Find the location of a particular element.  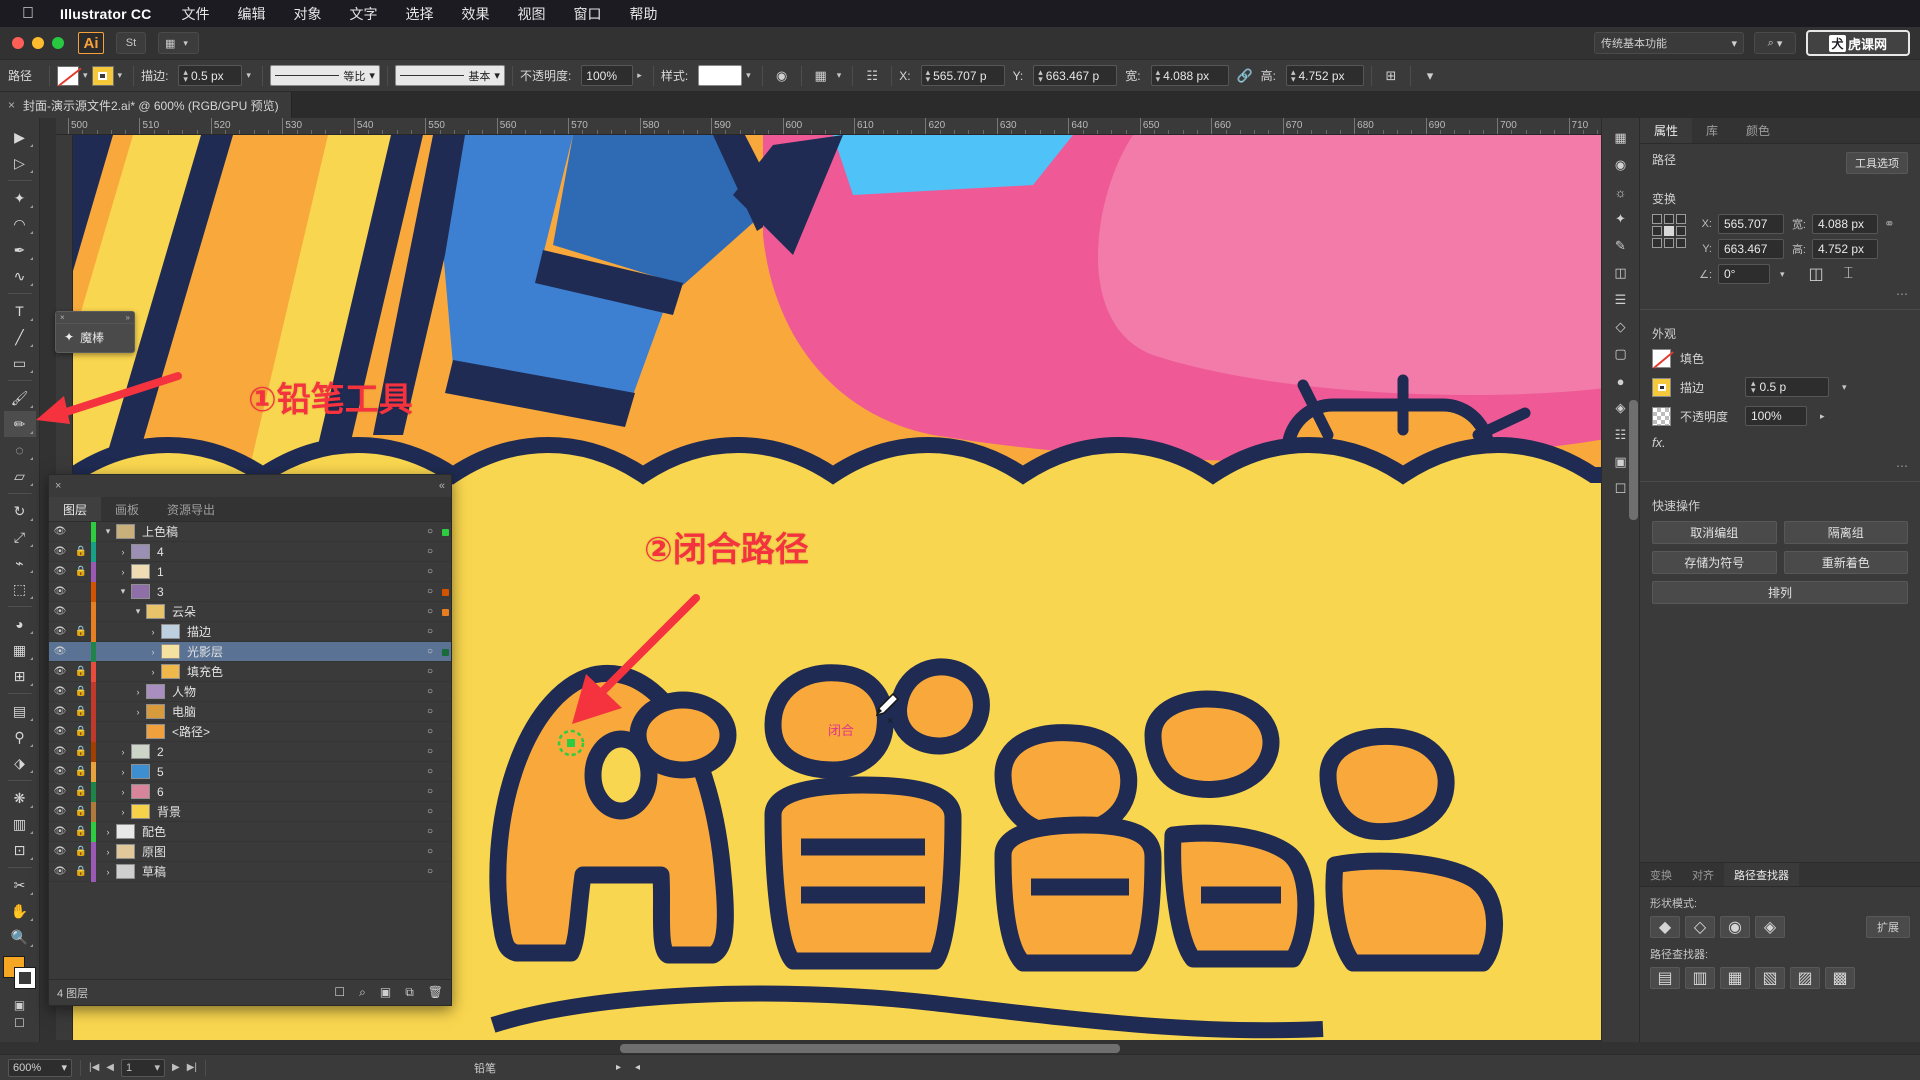

locate-object-icon: ⌕ is located at coordinates (362, 992).